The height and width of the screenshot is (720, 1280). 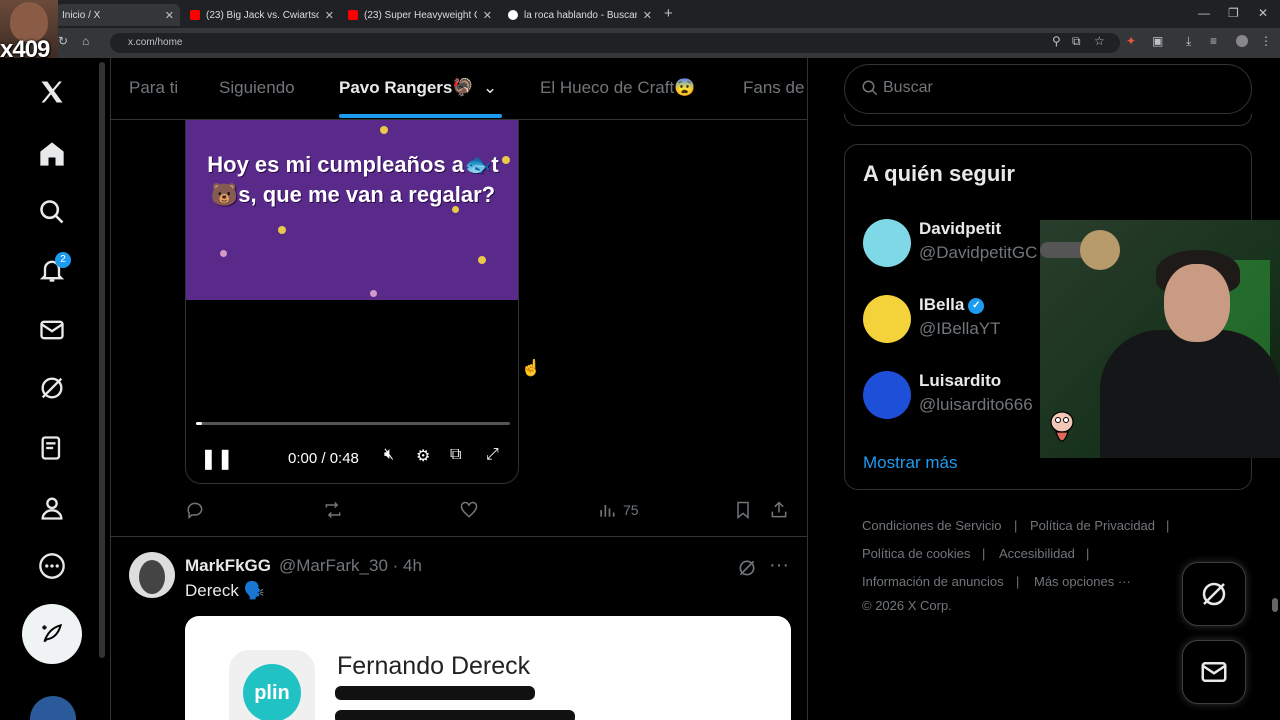 I want to click on extensions-puzzle-icon: ▣, so click(x=1157, y=41).